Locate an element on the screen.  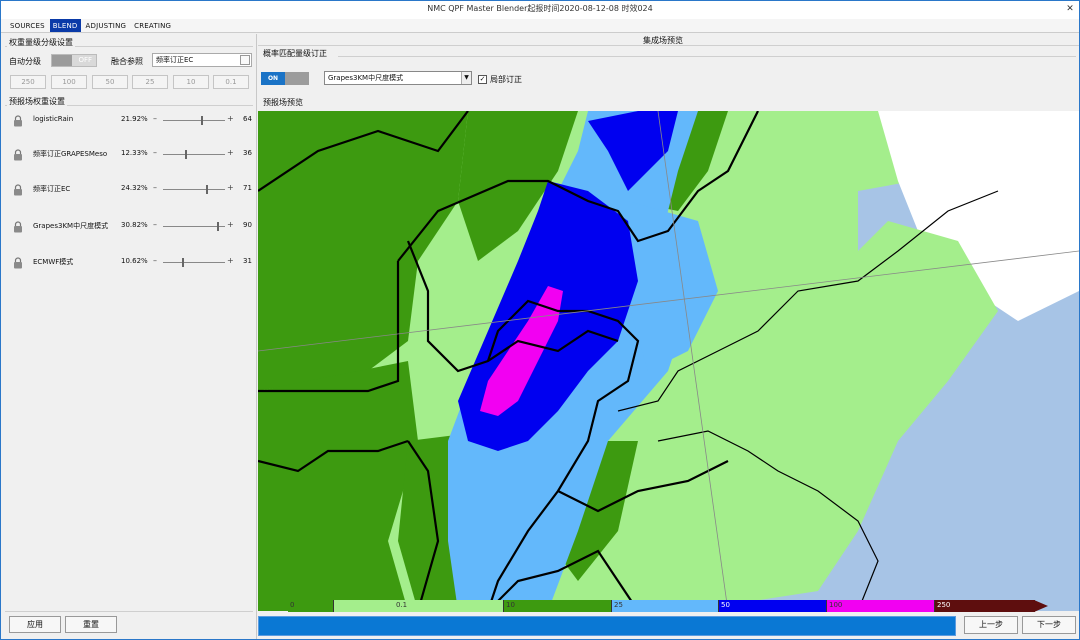
threshold-button-25: 25 is located at coordinates (150, 82).